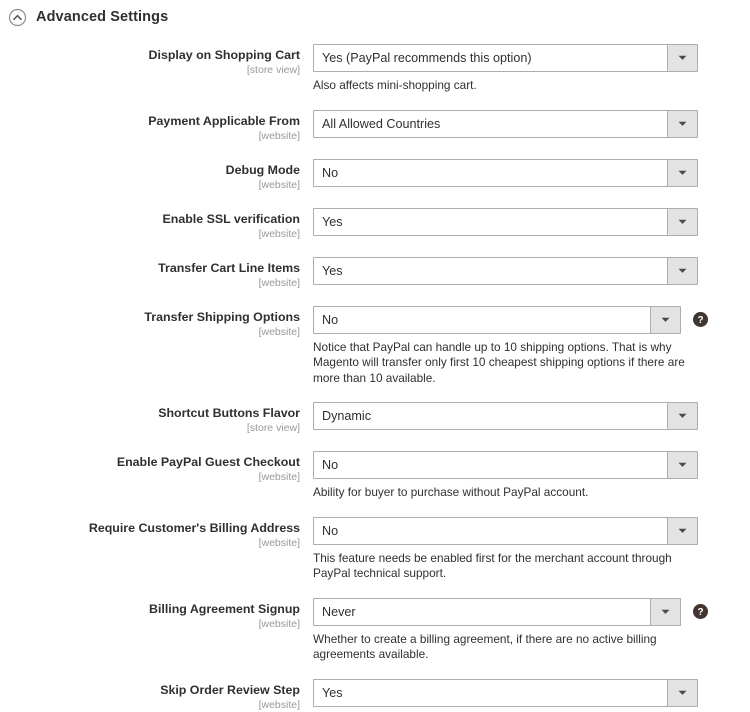 The height and width of the screenshot is (712, 750). What do you see at coordinates (505, 530) in the screenshot?
I see `select-require-customers-billing-address: No` at bounding box center [505, 530].